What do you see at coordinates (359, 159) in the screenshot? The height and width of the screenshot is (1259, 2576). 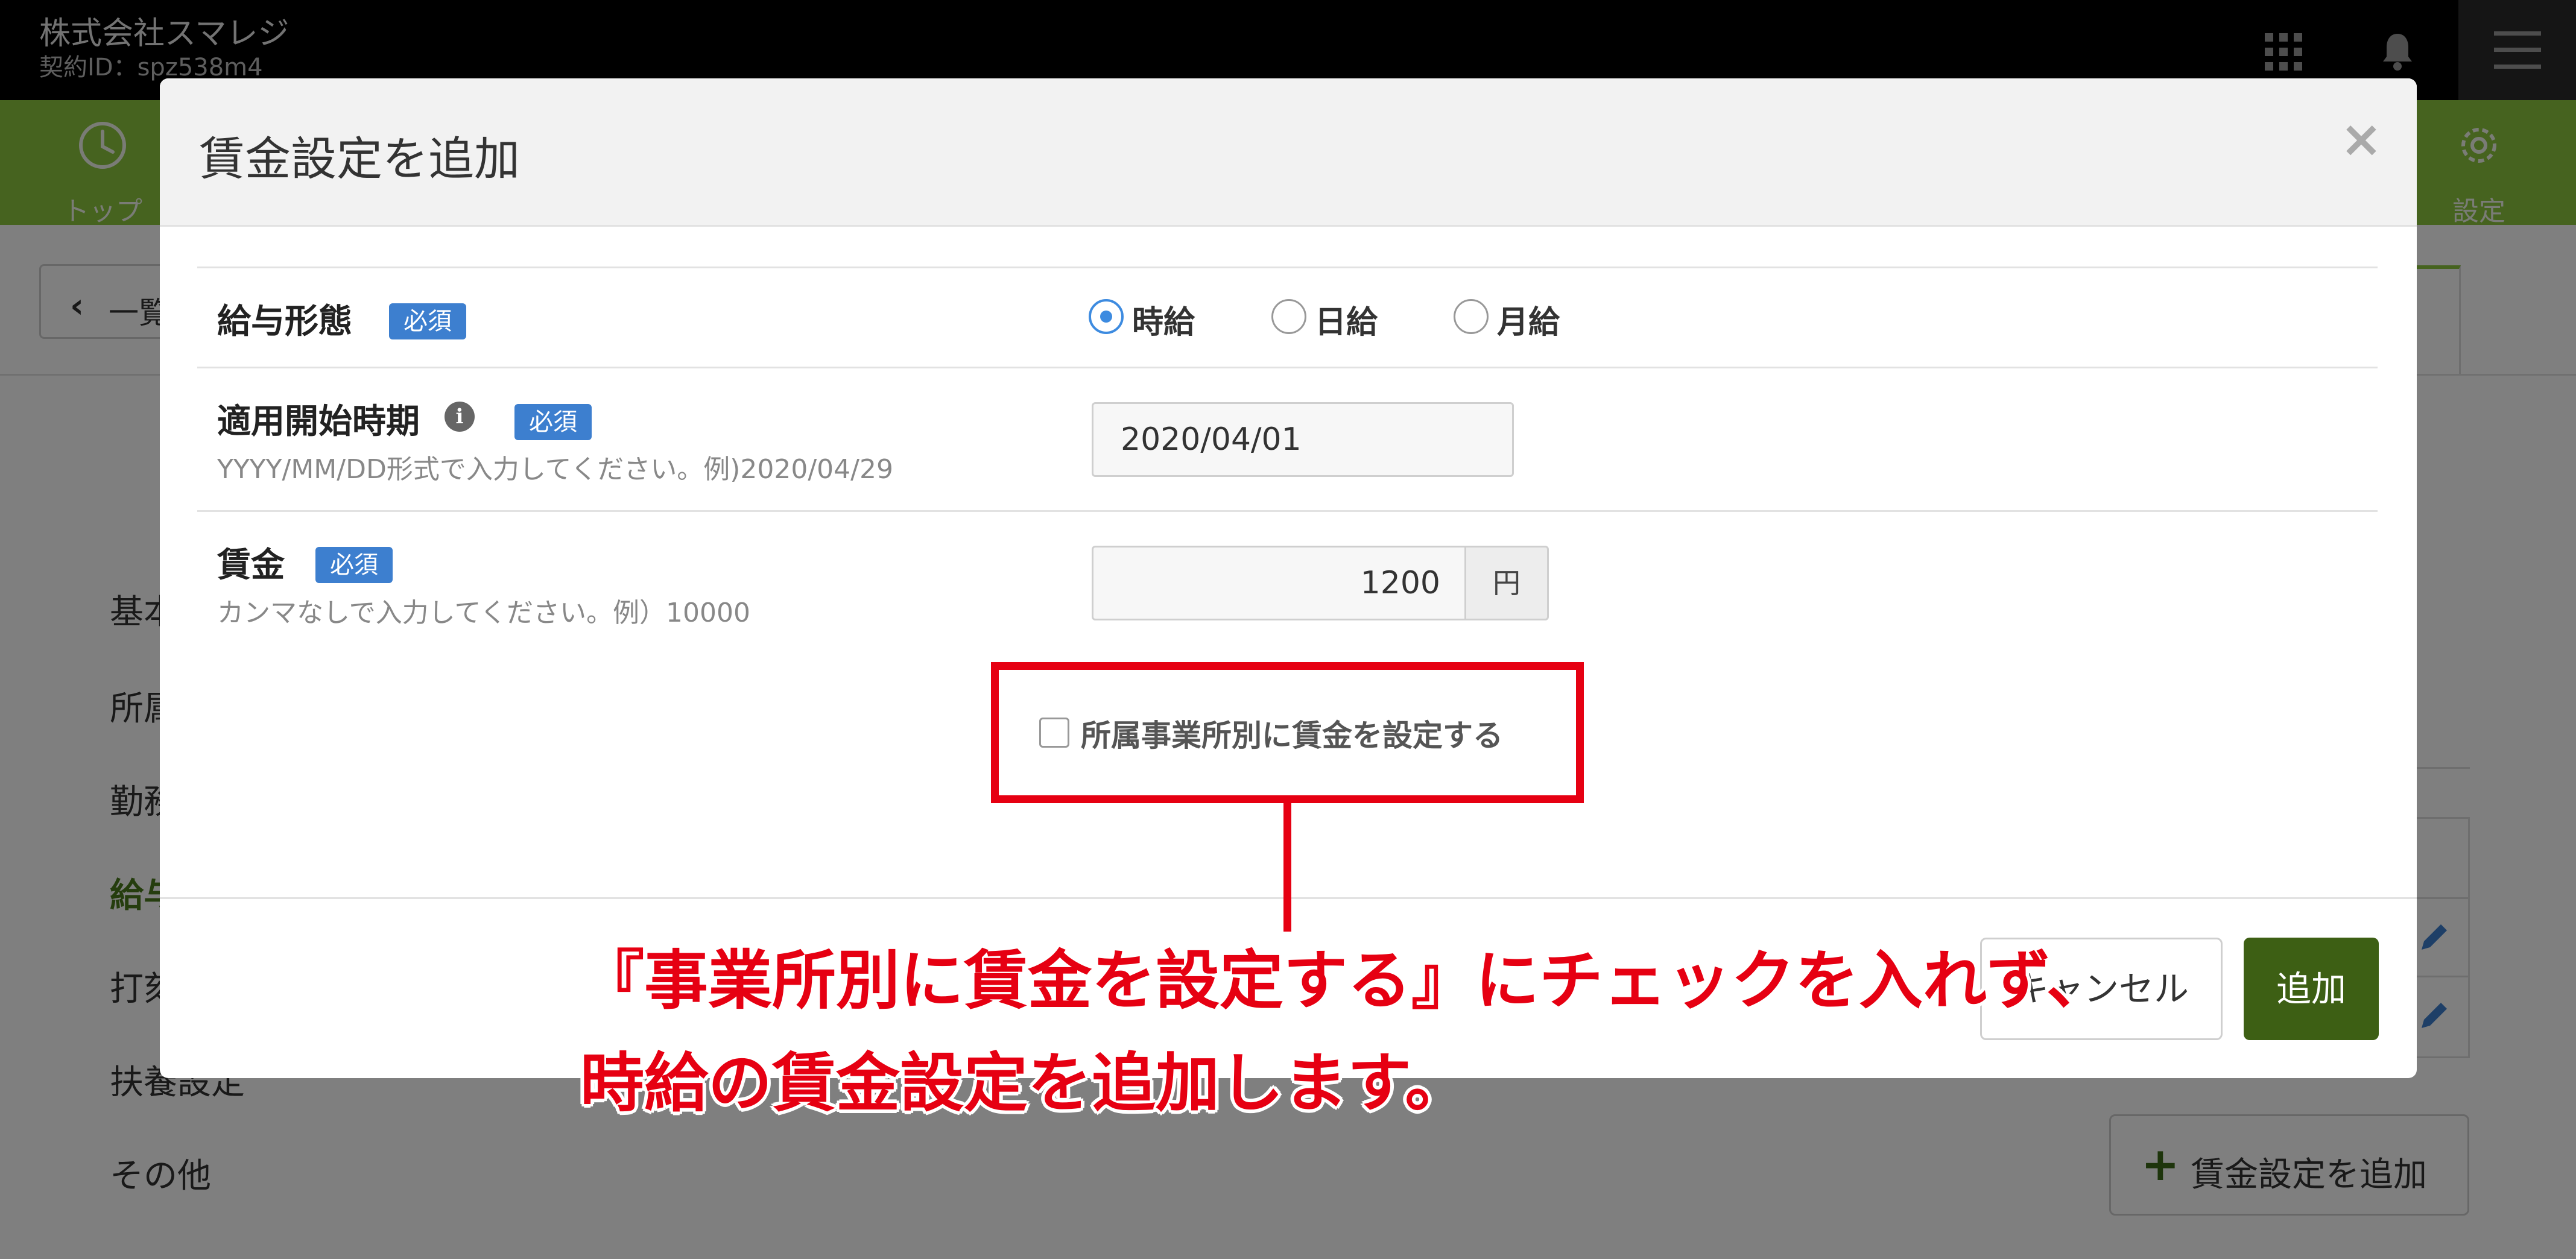 I see `modal-title: 賃金設定を追加` at bounding box center [359, 159].